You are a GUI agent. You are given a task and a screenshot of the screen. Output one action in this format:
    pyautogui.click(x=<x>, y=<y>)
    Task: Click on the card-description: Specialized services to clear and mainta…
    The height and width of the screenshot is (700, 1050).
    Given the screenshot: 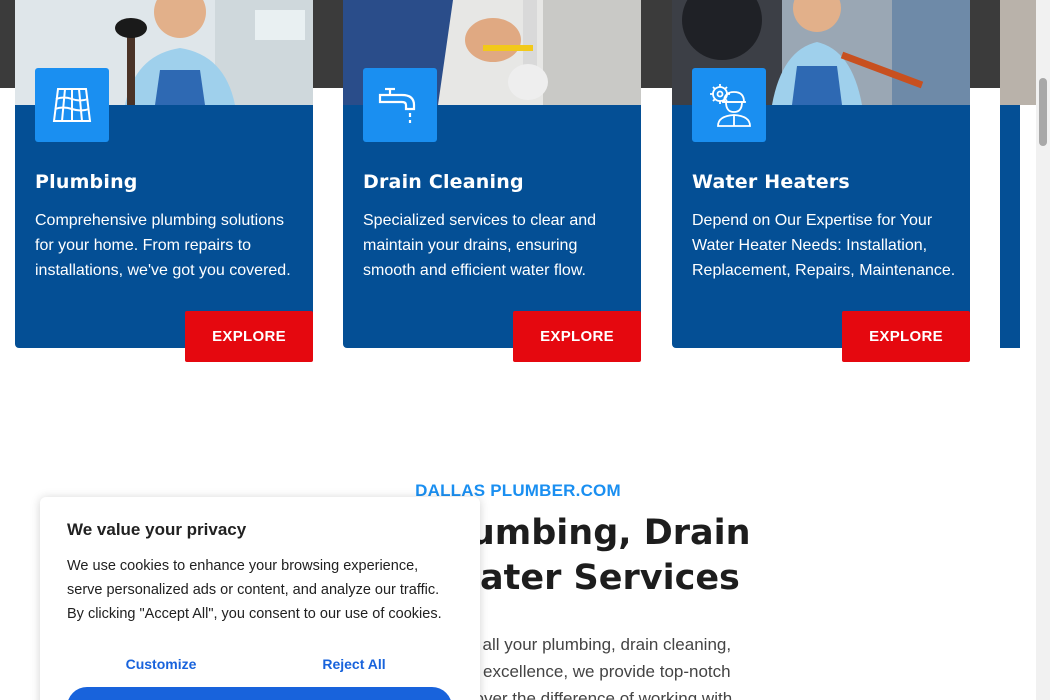 What is the action you would take?
    pyautogui.click(x=480, y=245)
    